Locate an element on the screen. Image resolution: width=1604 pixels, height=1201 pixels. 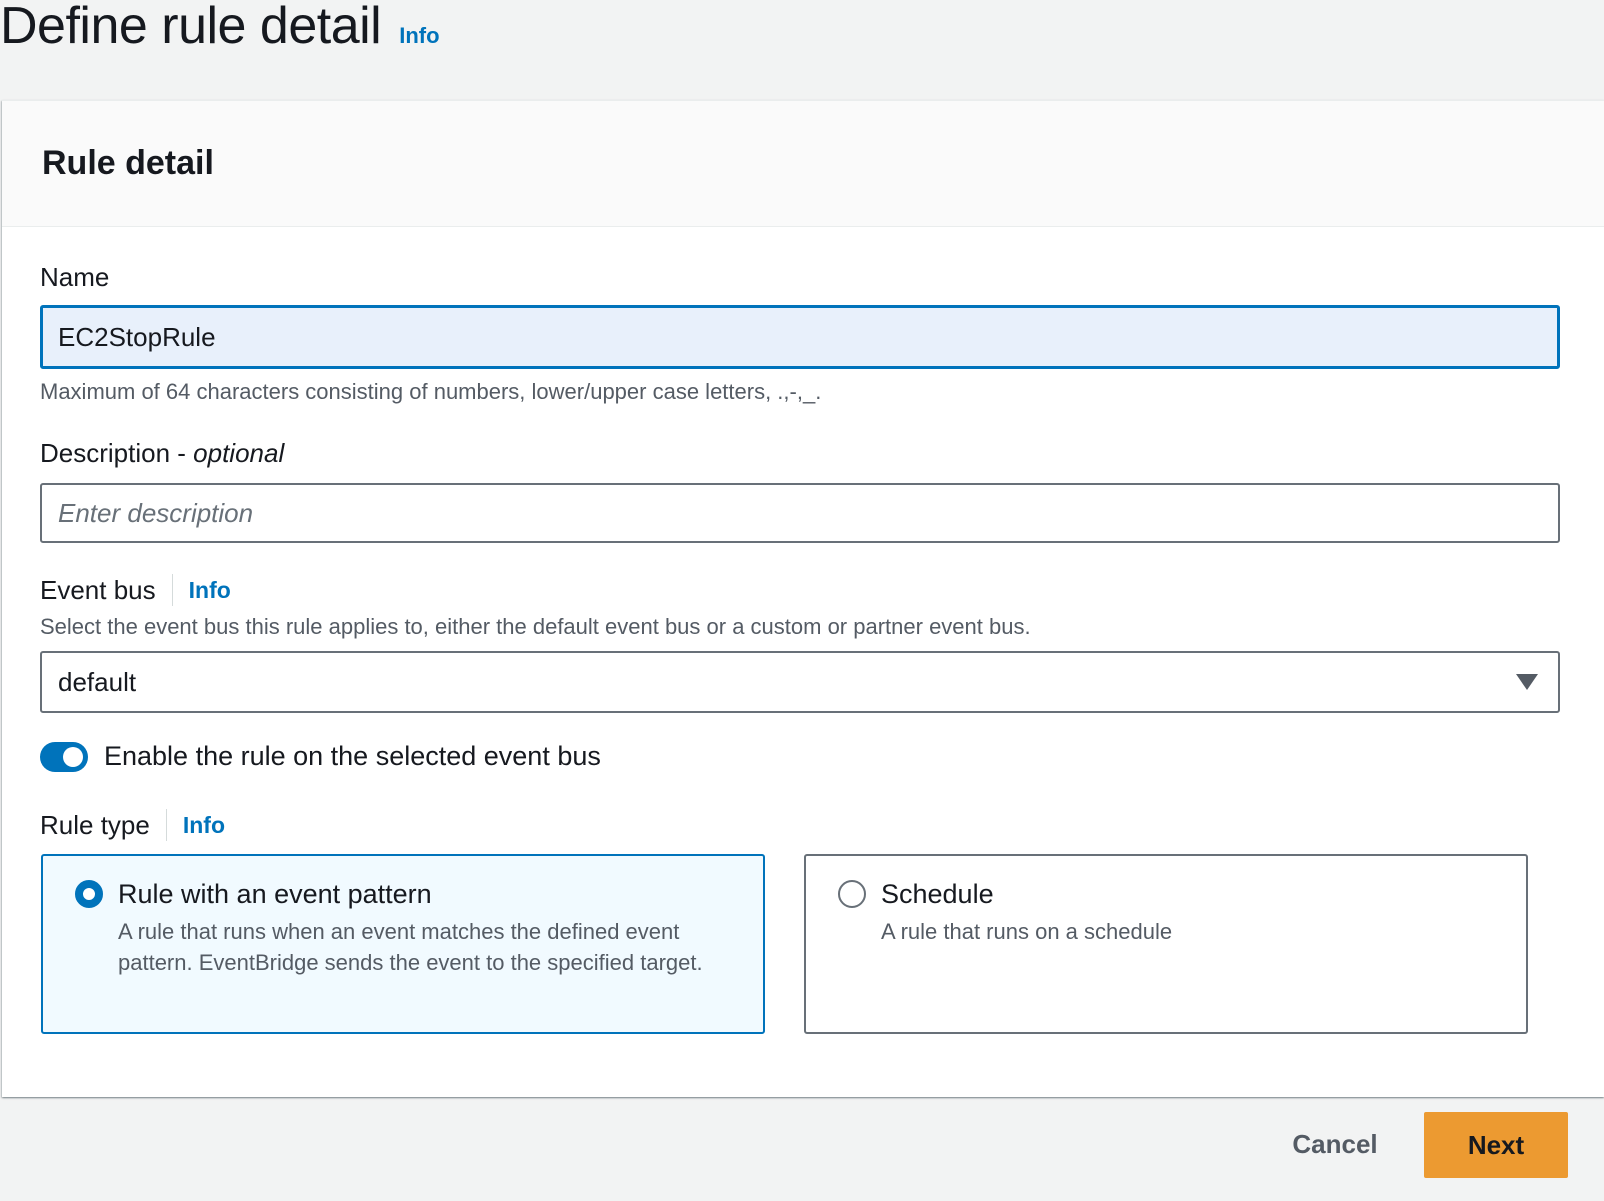
page-header: Define rule detail Info is located at coordinates (220, 33).